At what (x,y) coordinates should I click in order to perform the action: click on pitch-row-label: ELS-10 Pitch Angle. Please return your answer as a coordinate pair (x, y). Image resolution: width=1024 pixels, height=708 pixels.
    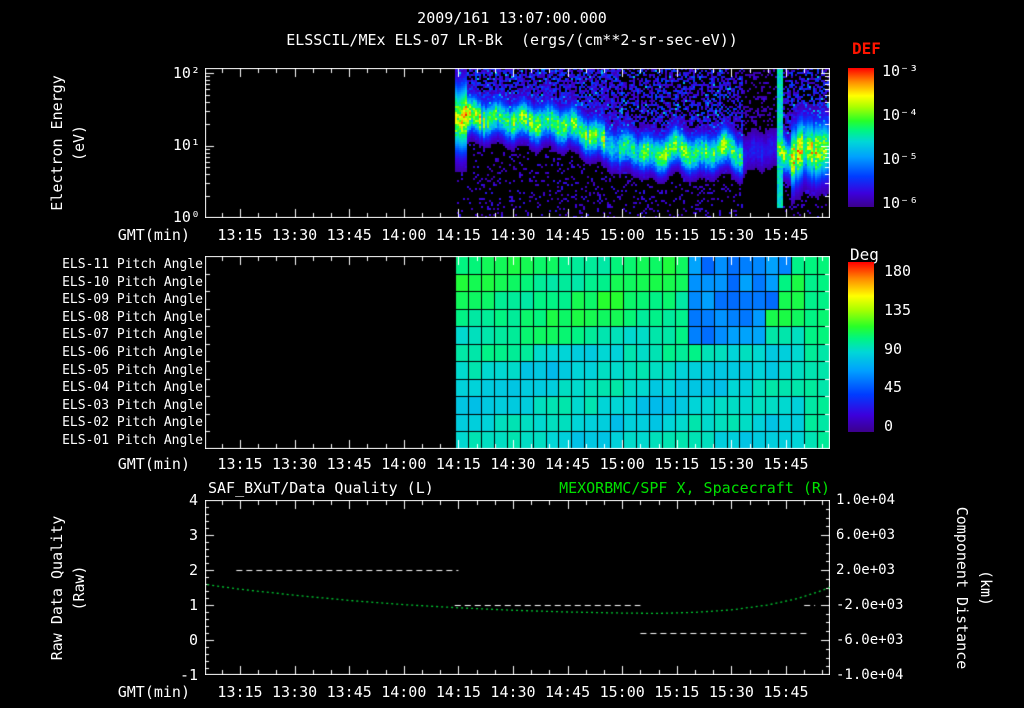
    Looking at the image, I should click on (132, 282).